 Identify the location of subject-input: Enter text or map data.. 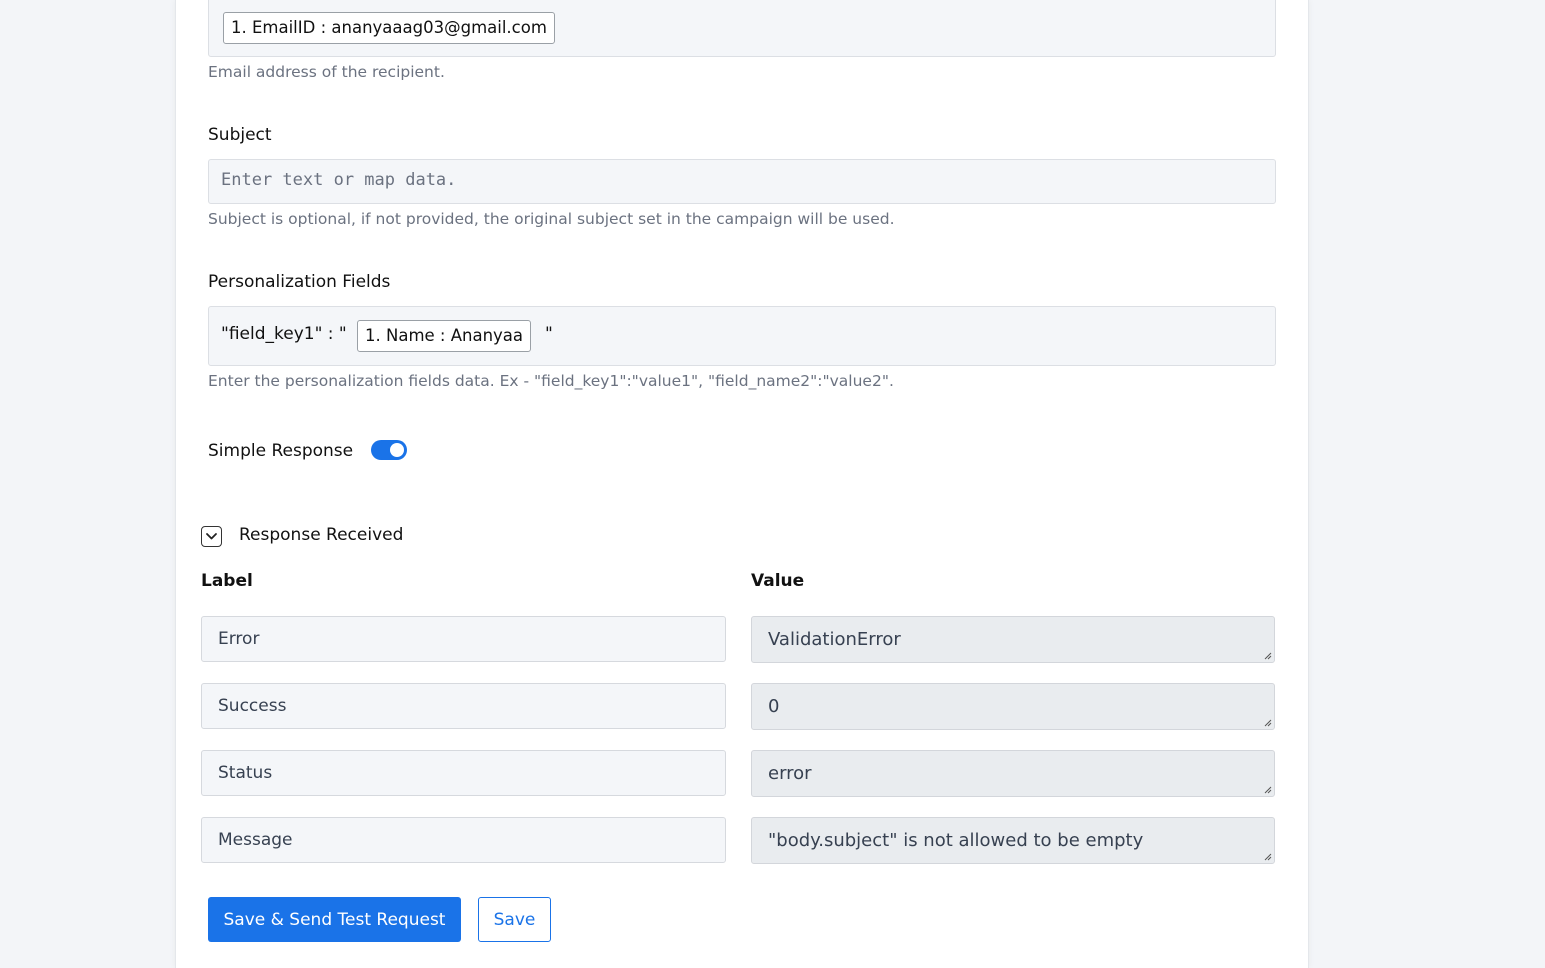
(742, 181).